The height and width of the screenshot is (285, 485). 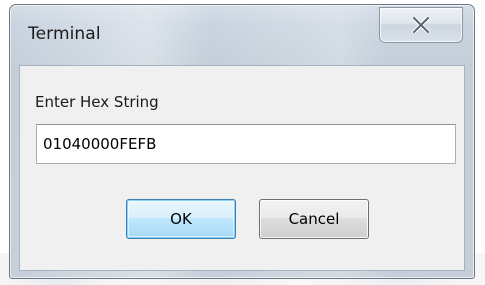 I want to click on hex-string-label: Enter Hex String, so click(x=97, y=102).